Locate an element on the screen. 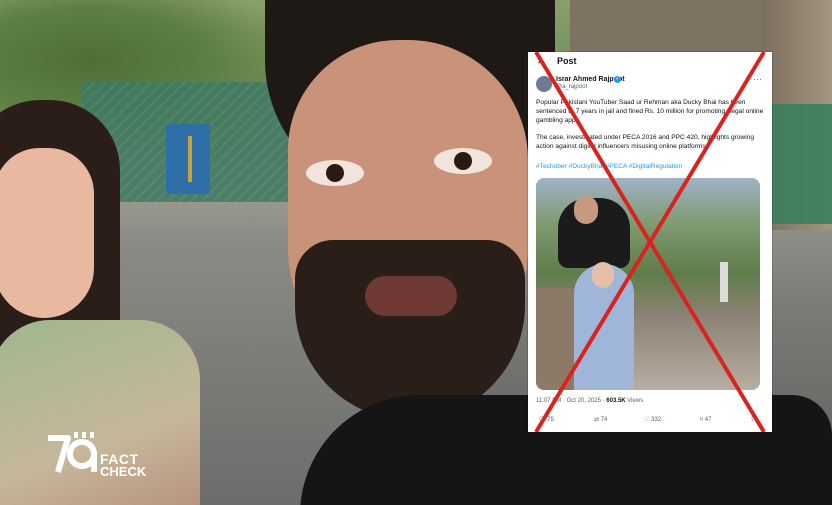 The image size is (832, 505). photo-woman-face is located at coordinates (603, 275).